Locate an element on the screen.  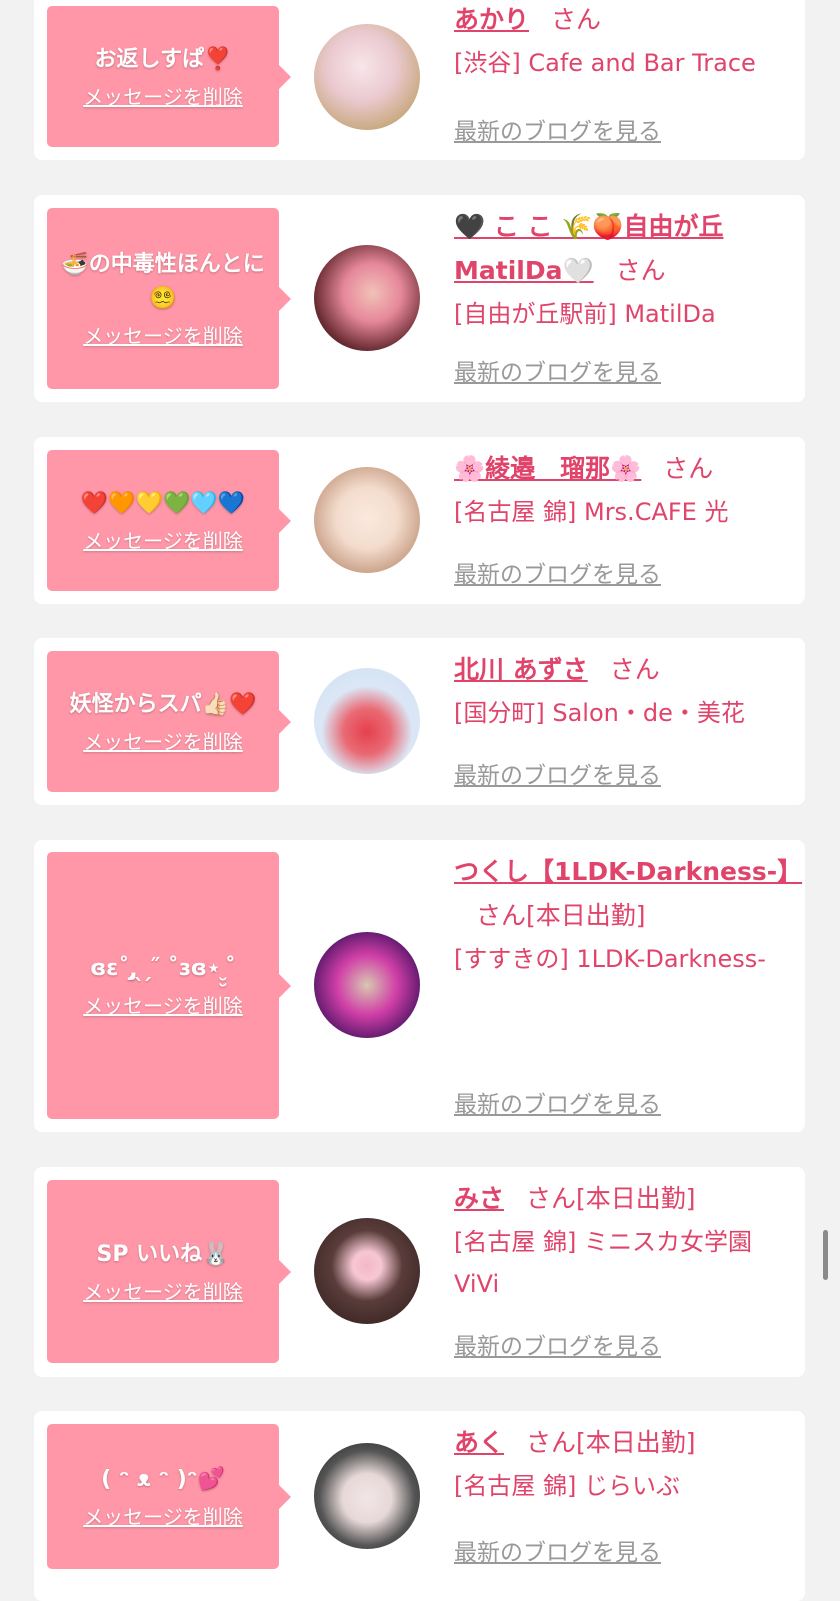
message-text: ( ᵔ ᴥ ᵔ )ᵔ💕 is located at coordinates (163, 1479).